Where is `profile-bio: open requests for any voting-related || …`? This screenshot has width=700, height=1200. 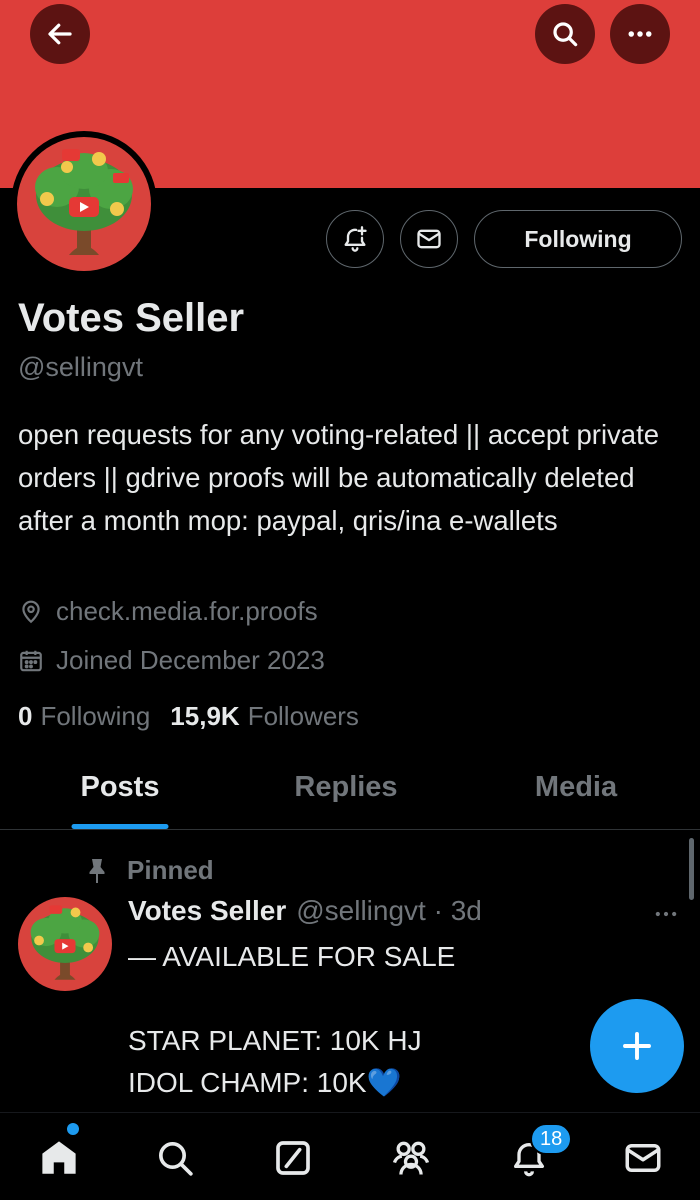
profile-bio: open requests for any voting-related || … is located at coordinates (339, 477).